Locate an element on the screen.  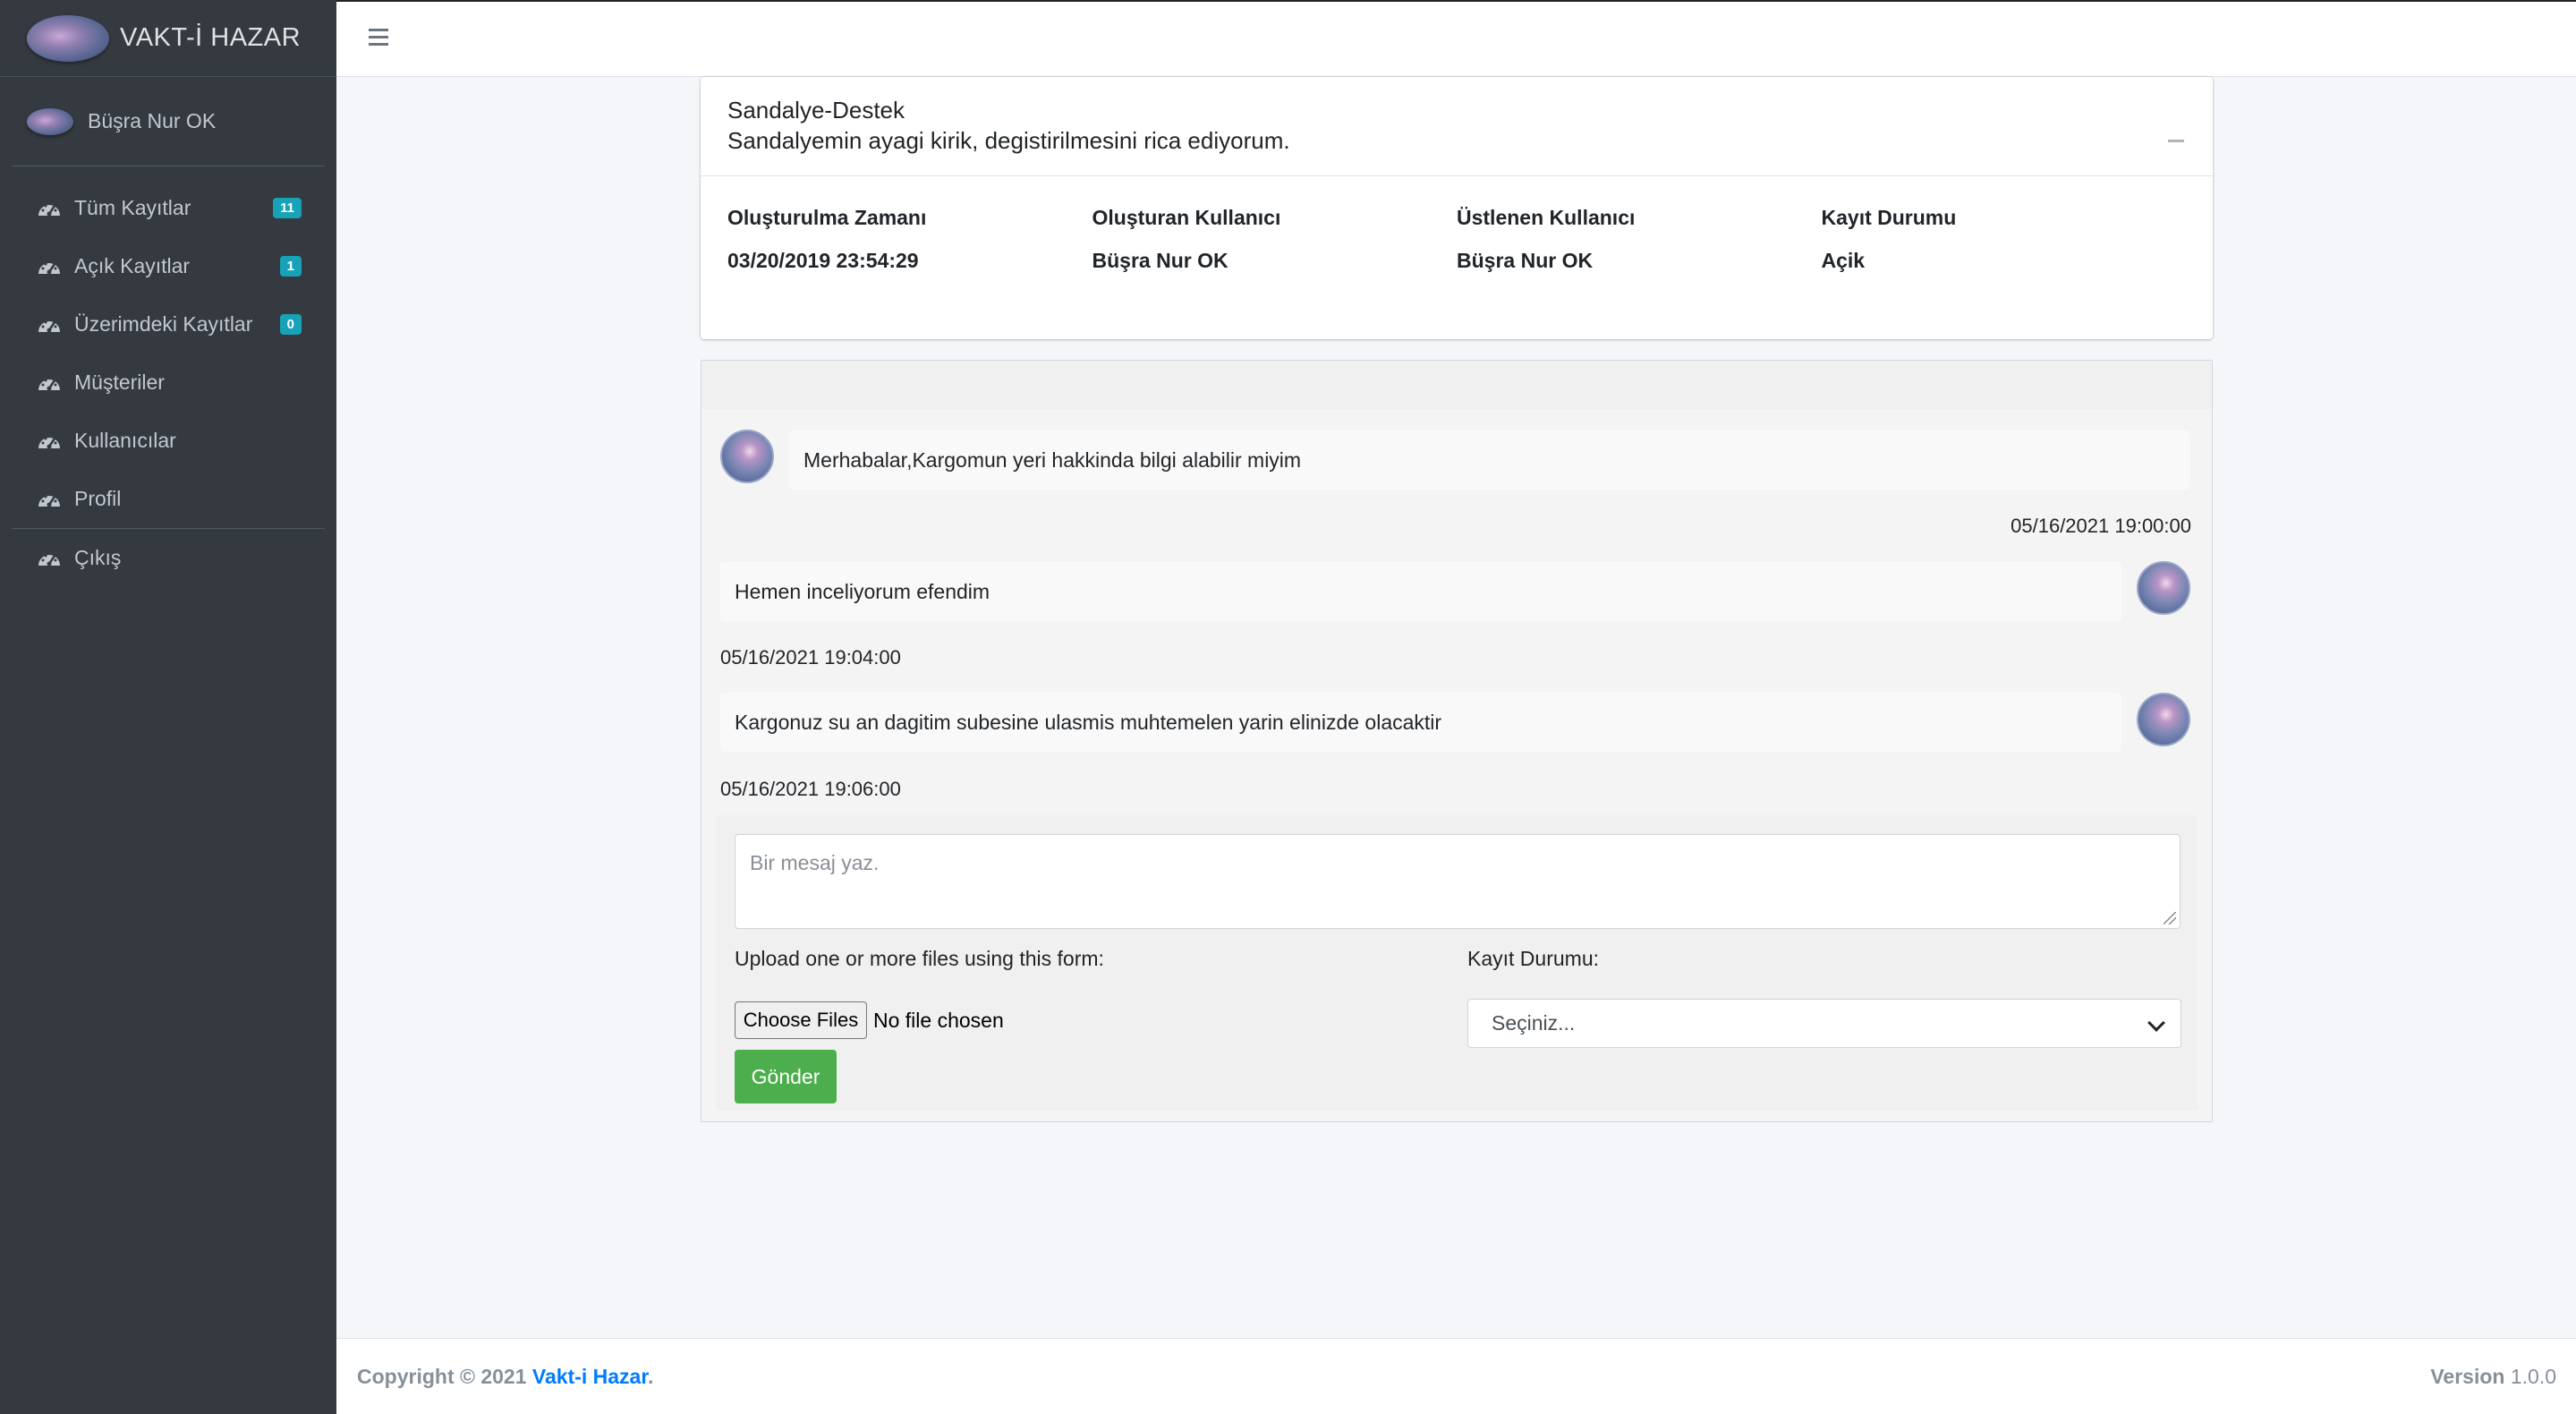
choose-files-button: Choose Files is located at coordinates (801, 1020).